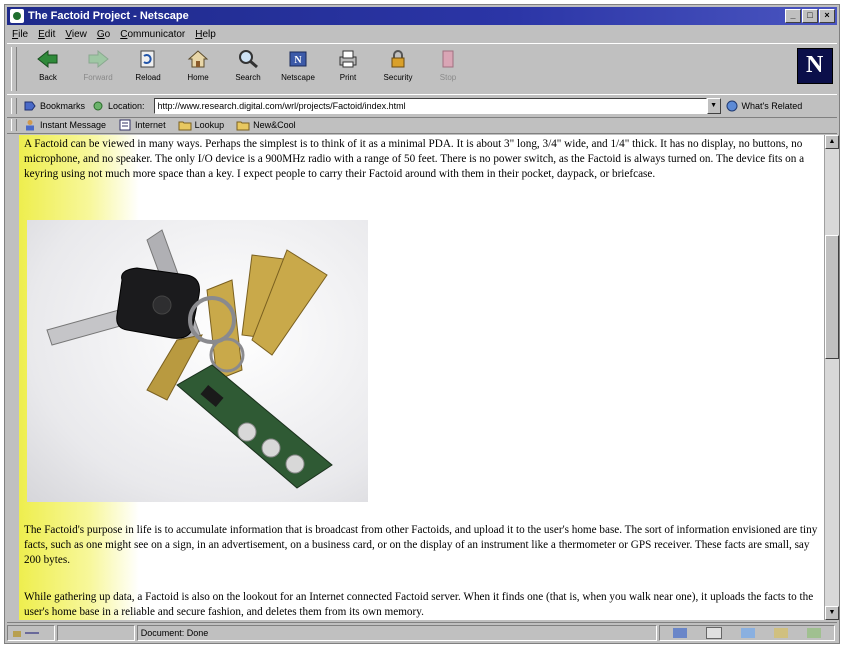  I want to click on bookmarks-label: Bookmarks, so click(63, 106).